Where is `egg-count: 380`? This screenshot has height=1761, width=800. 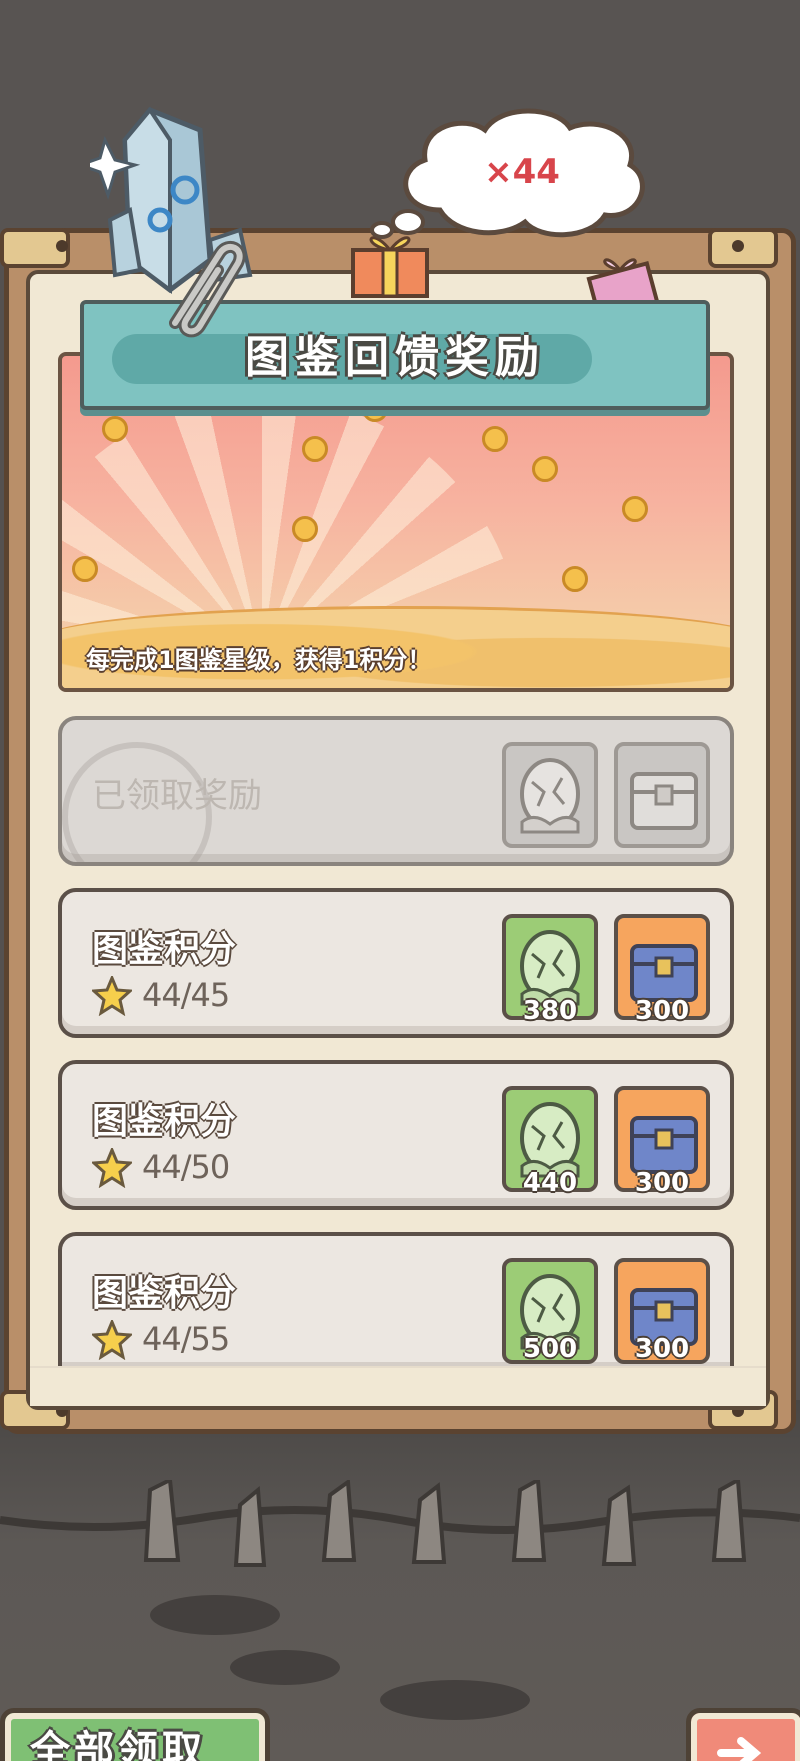
egg-count: 380 is located at coordinates (550, 1011).